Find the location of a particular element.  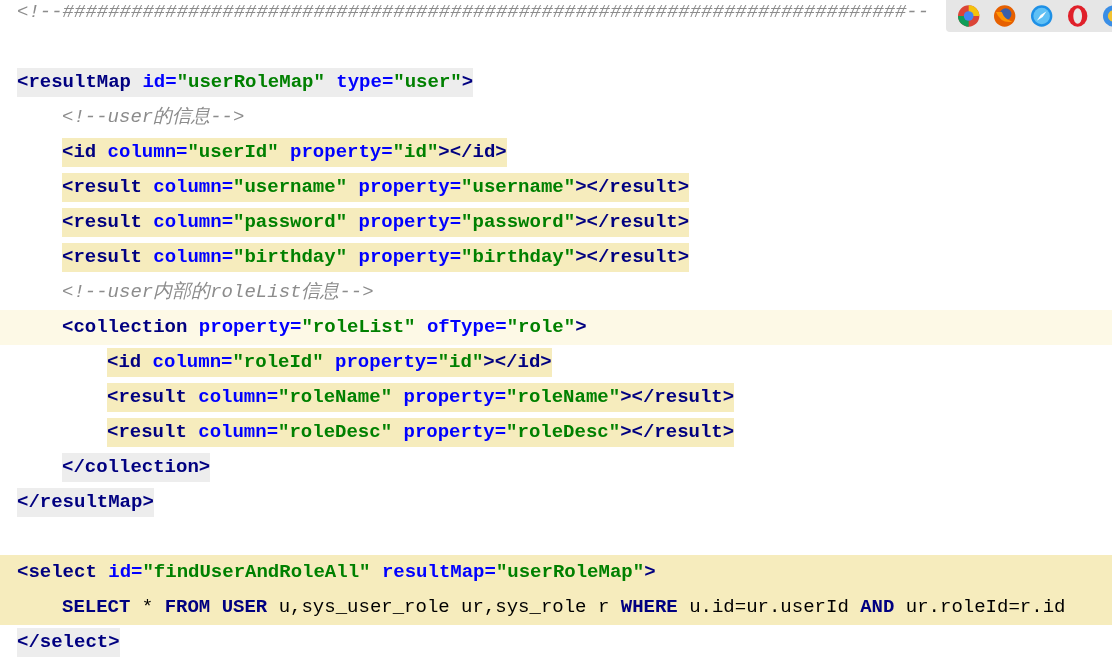

code-line: <collection property="roleList" ofType="role"> is located at coordinates (324, 328).